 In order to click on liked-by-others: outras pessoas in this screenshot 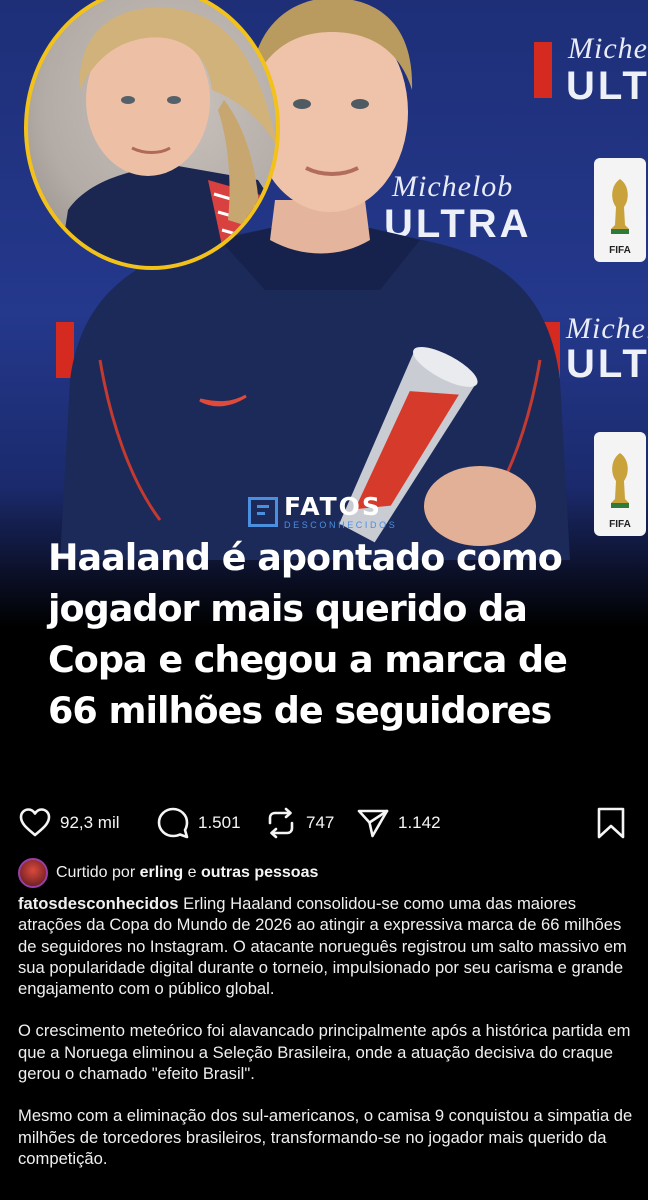, I will do `click(259, 872)`.